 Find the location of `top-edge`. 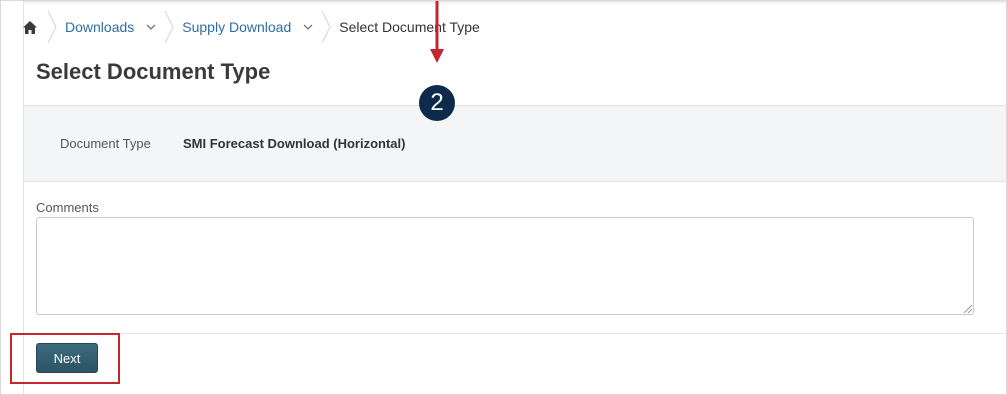

top-edge is located at coordinates (503, 2).